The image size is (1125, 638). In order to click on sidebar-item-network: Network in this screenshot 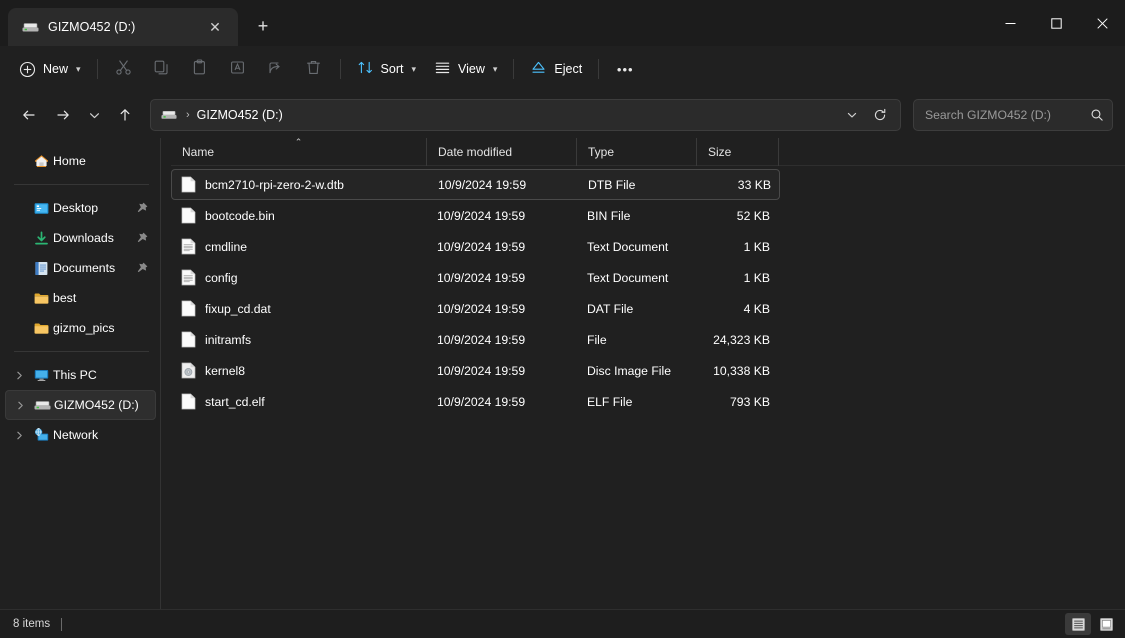, I will do `click(80, 435)`.